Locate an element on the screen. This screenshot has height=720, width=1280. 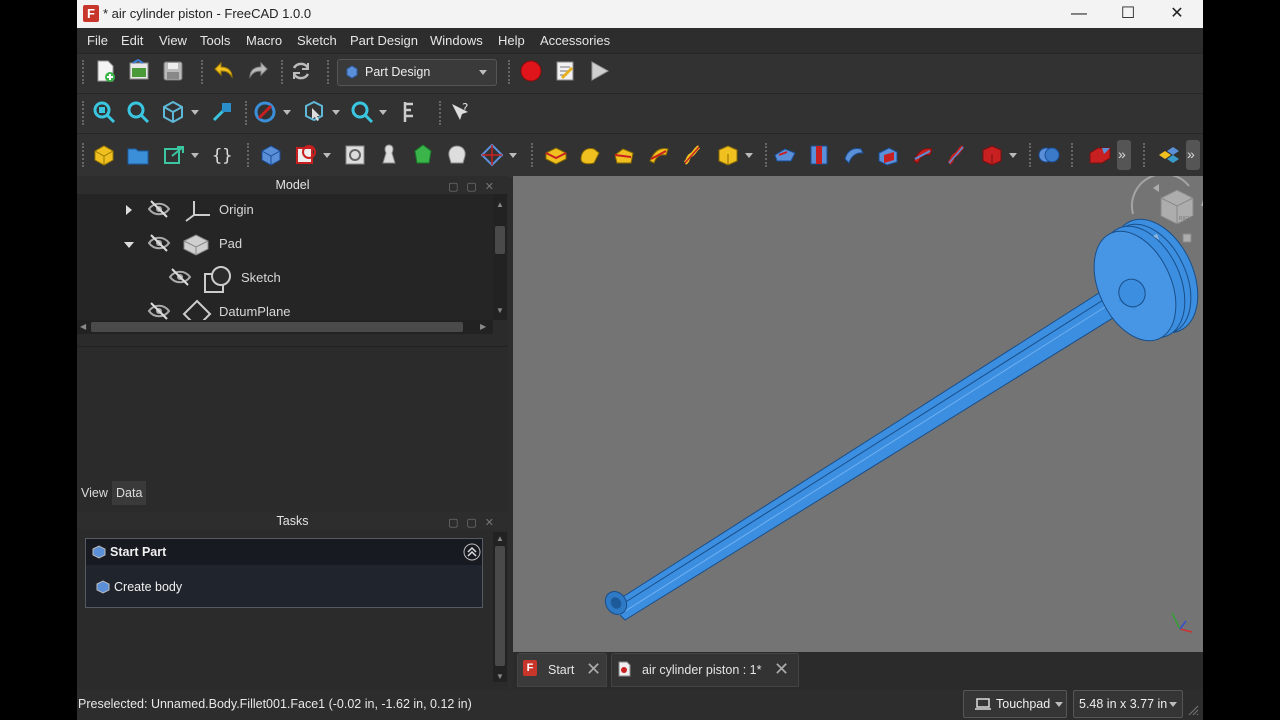
create-variable-set-icon: {} is located at coordinates (222, 155).